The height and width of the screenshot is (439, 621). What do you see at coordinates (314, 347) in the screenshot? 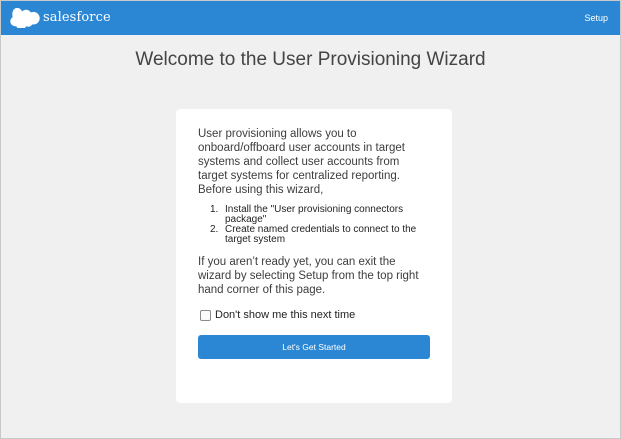
I see `get-started-button: Let's Get Started` at bounding box center [314, 347].